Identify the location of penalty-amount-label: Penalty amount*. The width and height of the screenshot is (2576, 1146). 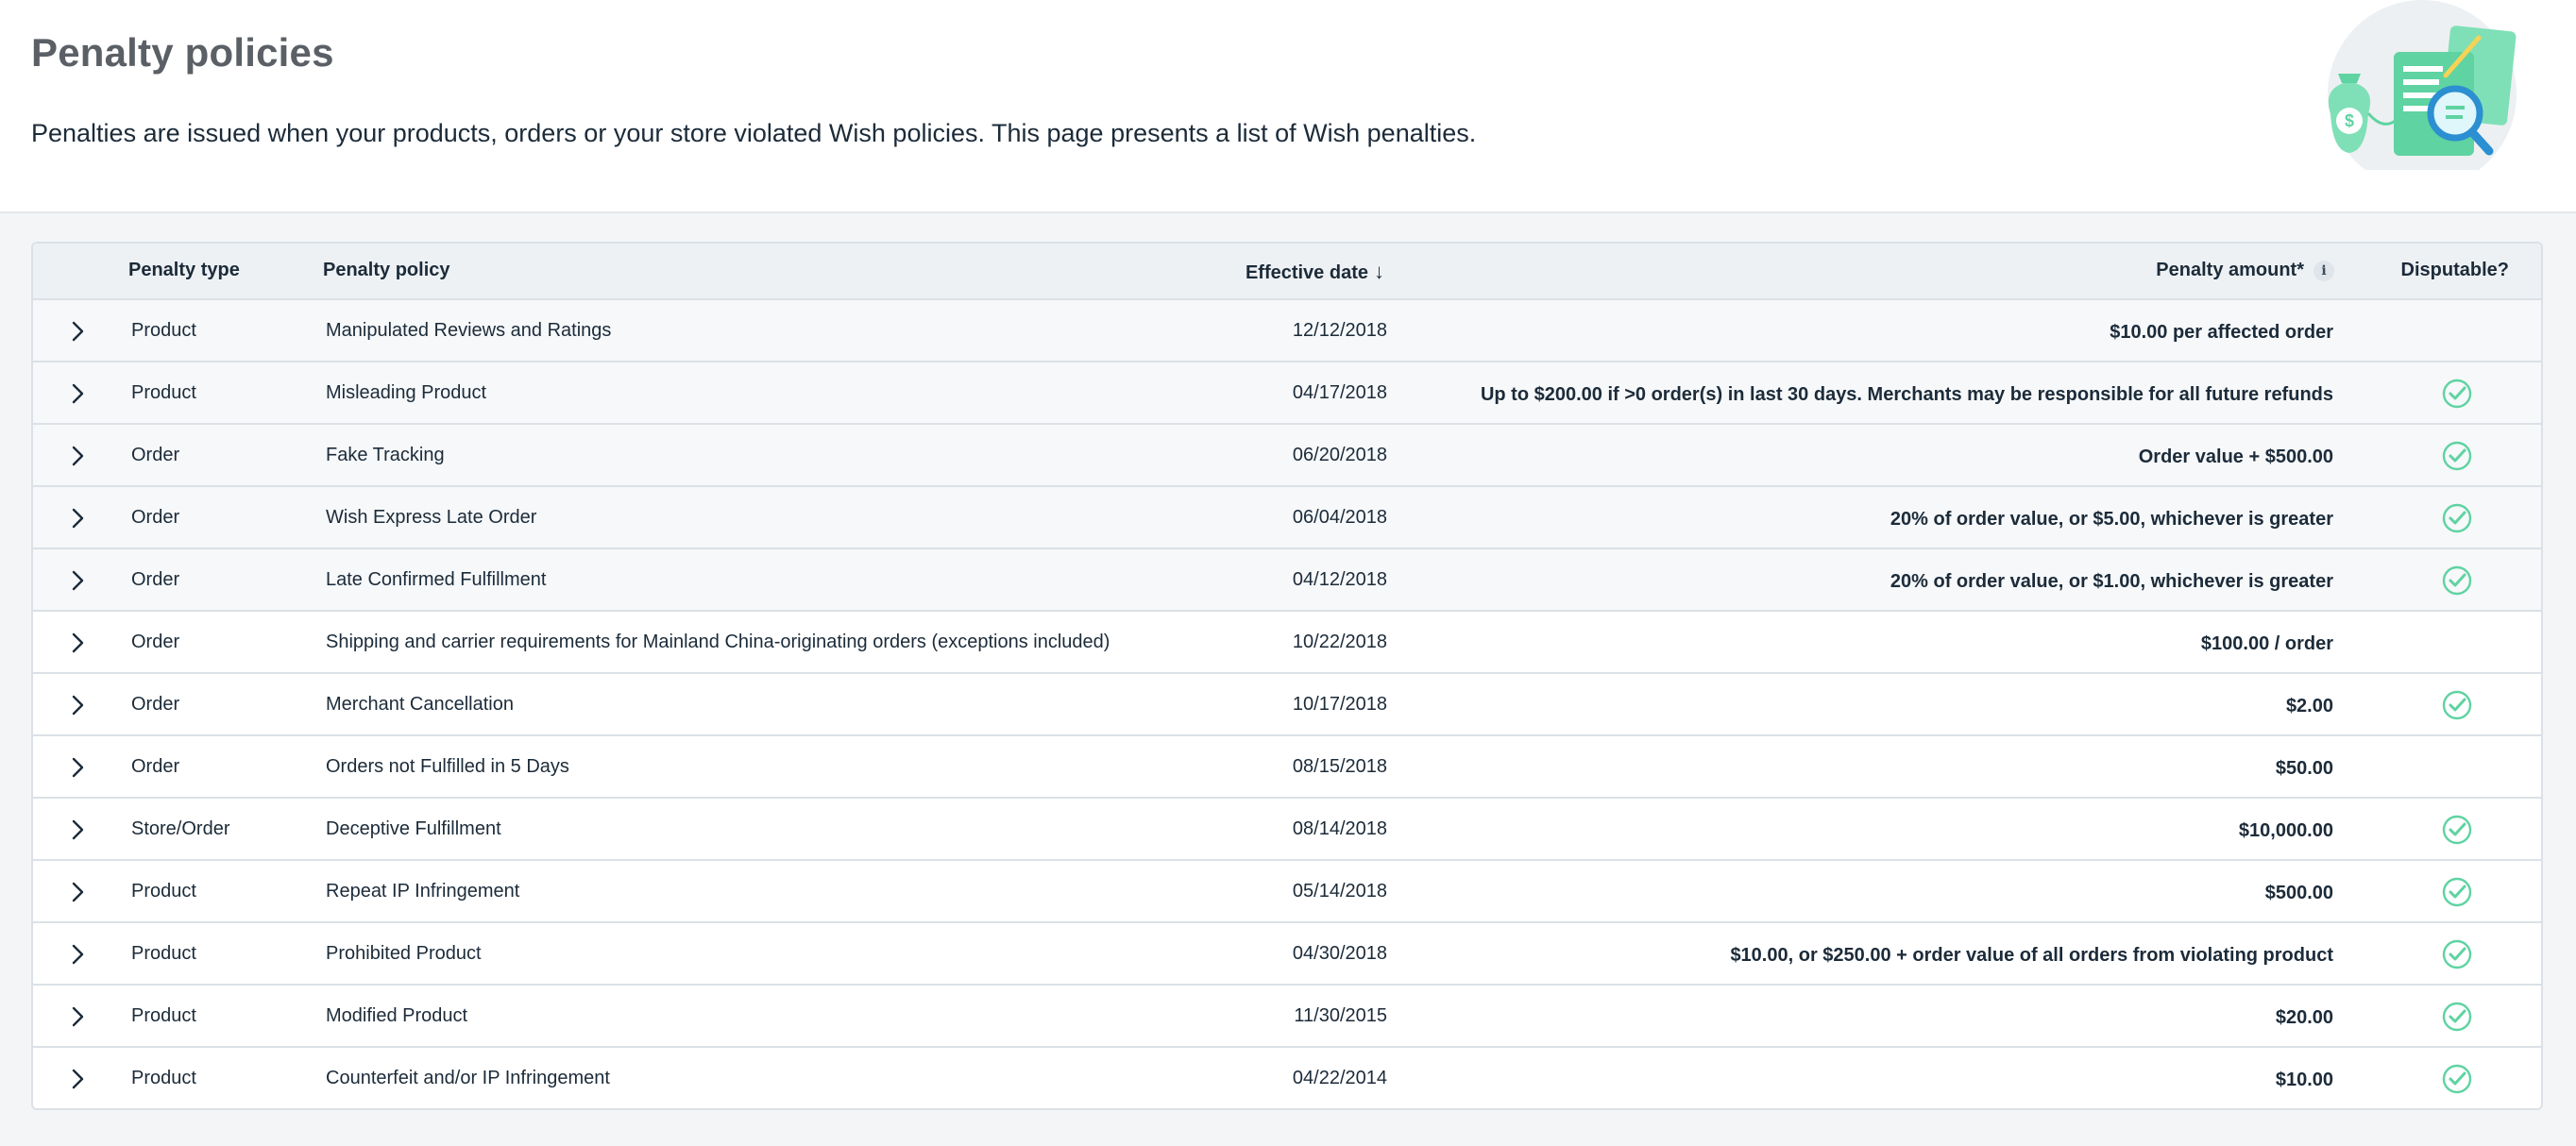
(2230, 270).